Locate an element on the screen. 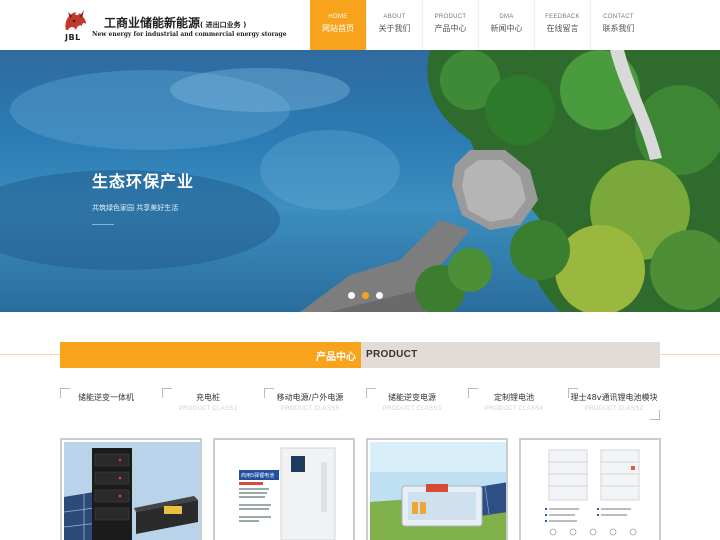 This screenshot has width=720, height=540. nav-news: DMA 新闻中心 is located at coordinates (506, 25).